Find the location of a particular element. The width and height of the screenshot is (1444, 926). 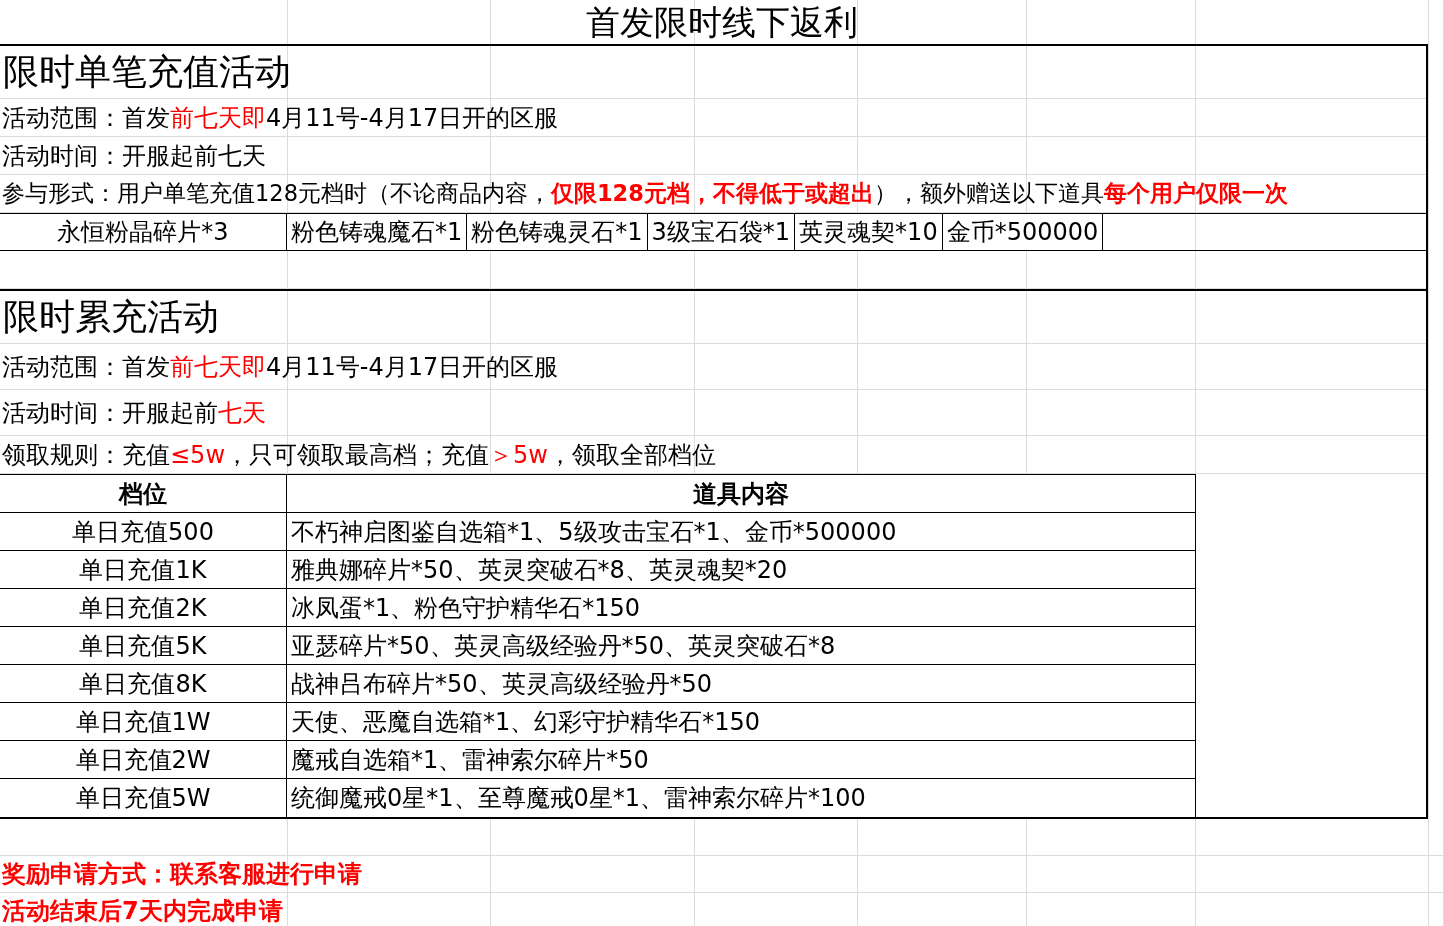

info-line: 参与形式：用户单笔充值128元档时（不论商品内容，仅限128元档，不得低于或超出），额外赠送以下道具每个用户仅限一次 is located at coordinates (644, 193).